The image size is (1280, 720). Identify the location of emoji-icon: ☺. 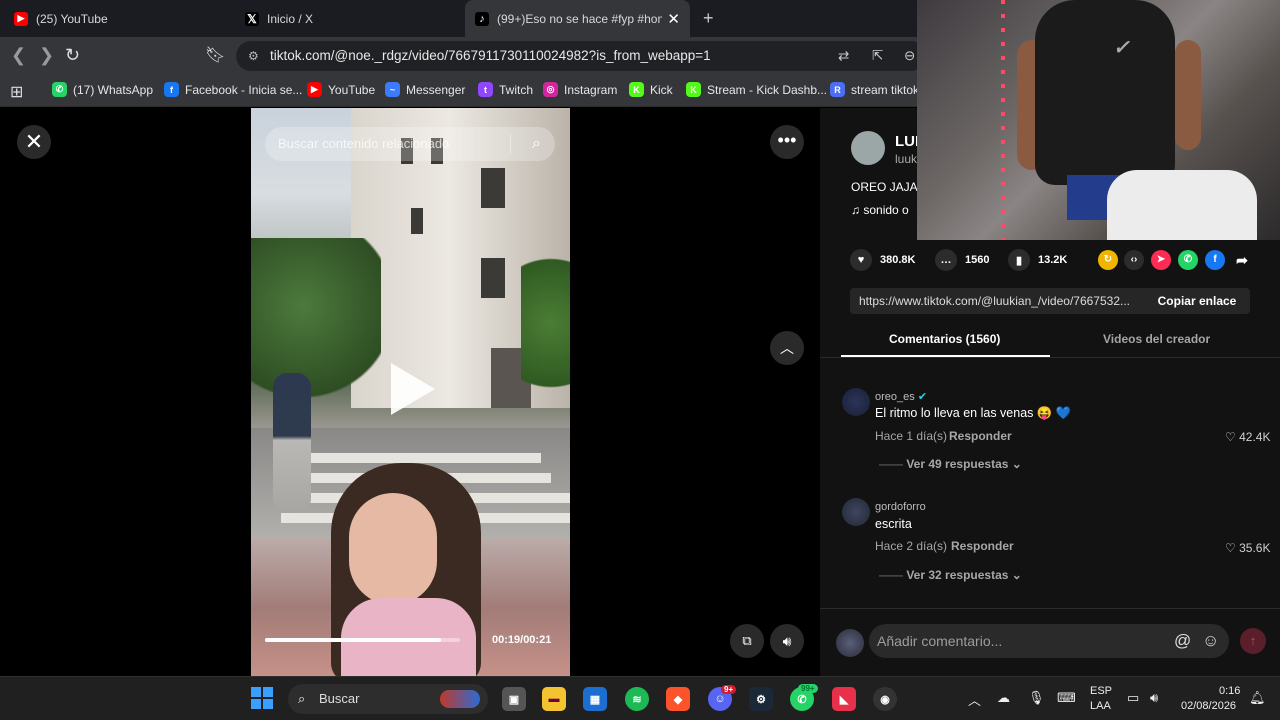
(1210, 641).